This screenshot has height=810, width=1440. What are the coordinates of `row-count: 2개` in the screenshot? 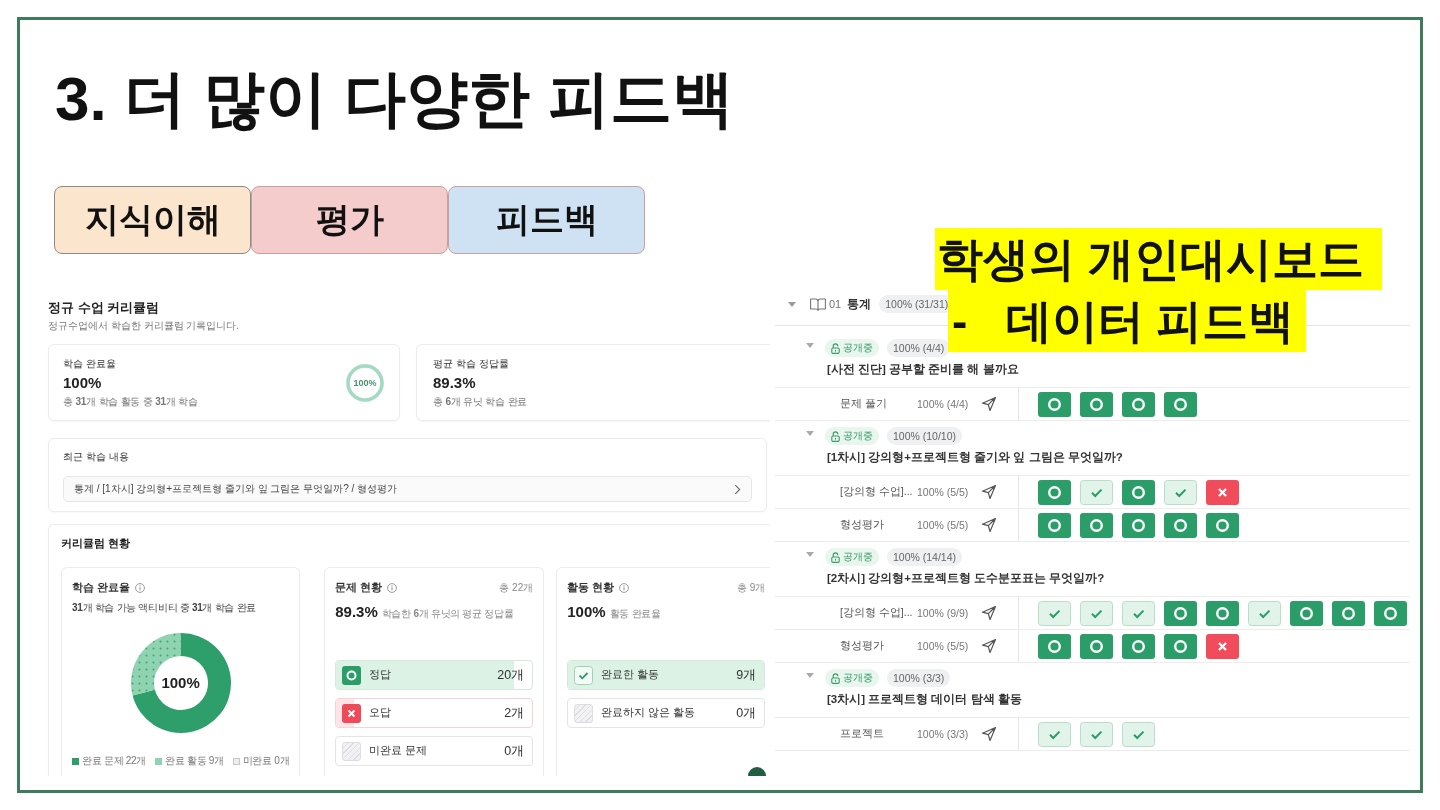 It's located at (514, 713).